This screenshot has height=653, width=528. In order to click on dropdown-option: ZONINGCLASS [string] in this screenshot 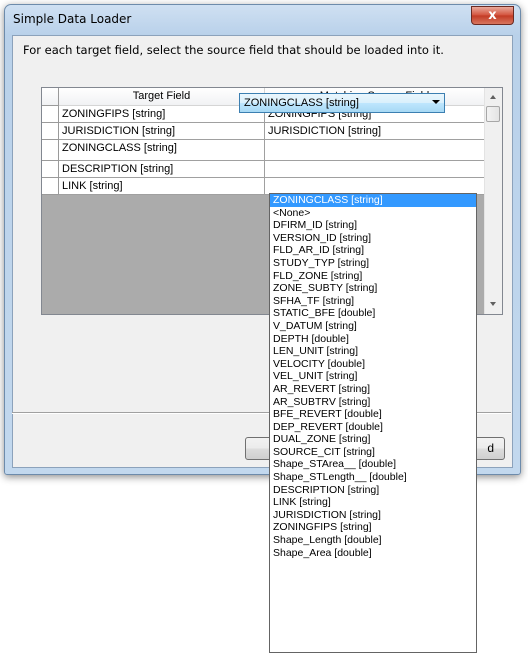, I will do `click(373, 200)`.